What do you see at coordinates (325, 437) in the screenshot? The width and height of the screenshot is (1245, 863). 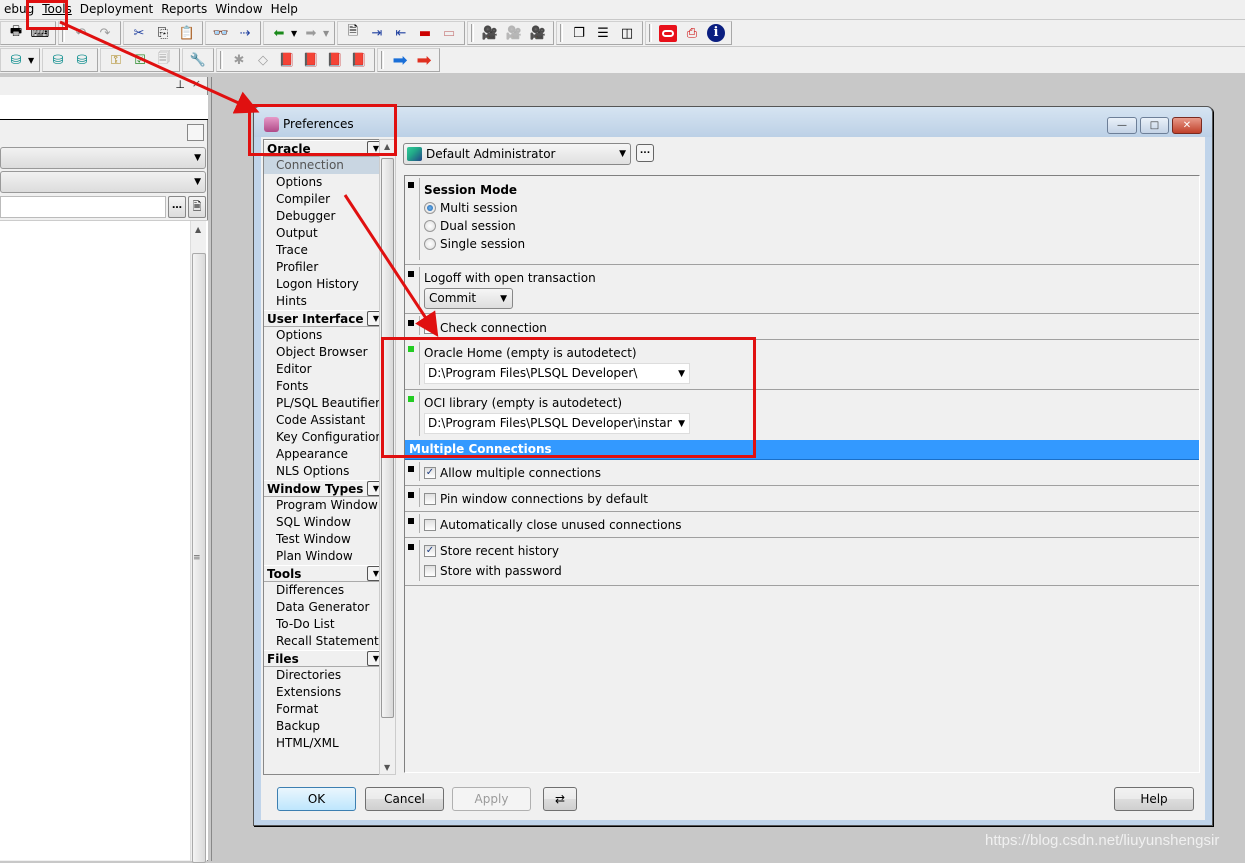 I see `nav-item-key-configuration: Key Configuration` at bounding box center [325, 437].